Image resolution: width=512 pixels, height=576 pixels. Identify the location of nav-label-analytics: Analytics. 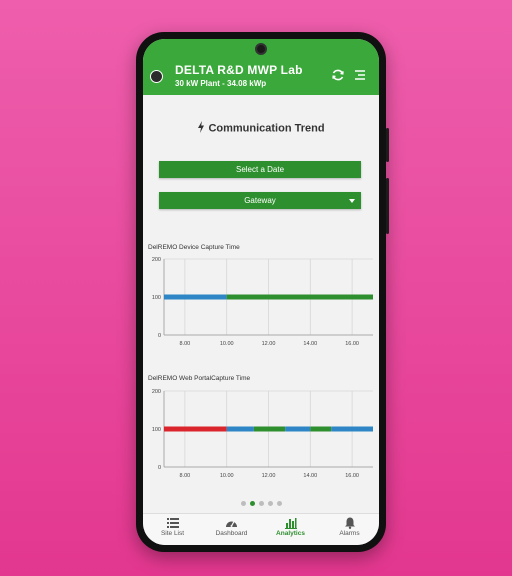
(290, 533).